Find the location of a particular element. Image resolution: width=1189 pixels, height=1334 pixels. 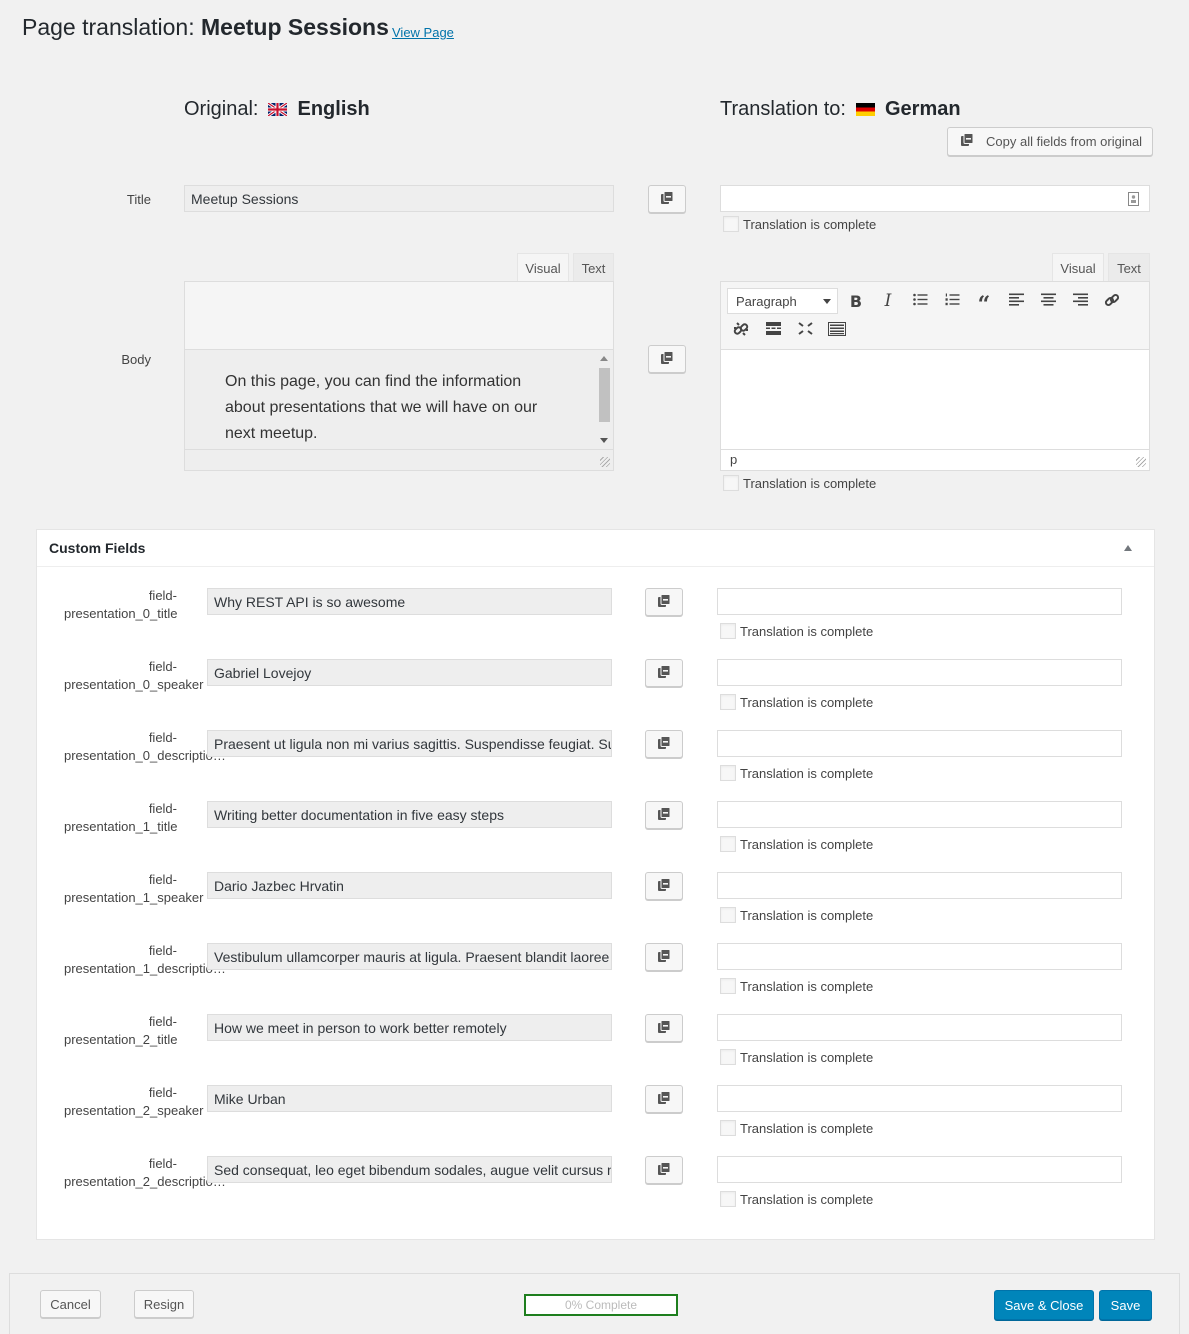

save-button: Save is located at coordinates (1125, 1305).